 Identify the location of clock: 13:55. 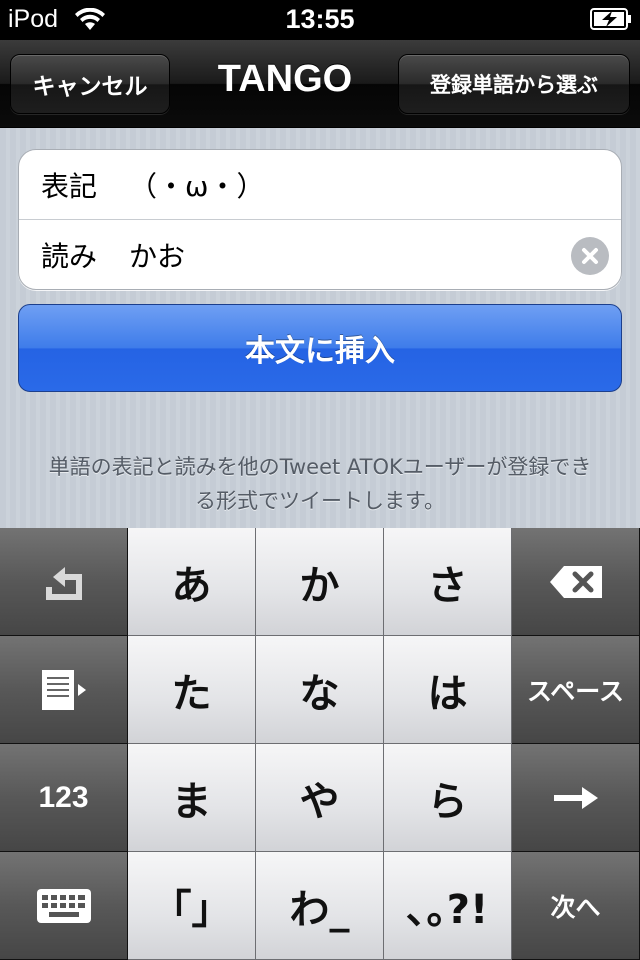
(320, 19).